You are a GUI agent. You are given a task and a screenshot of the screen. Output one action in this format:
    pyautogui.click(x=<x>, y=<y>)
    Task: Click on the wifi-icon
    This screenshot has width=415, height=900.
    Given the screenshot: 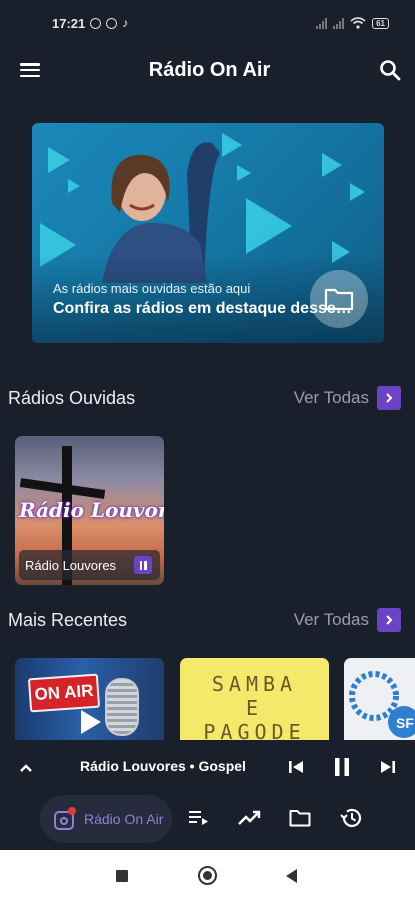 What is the action you would take?
    pyautogui.click(x=358, y=23)
    